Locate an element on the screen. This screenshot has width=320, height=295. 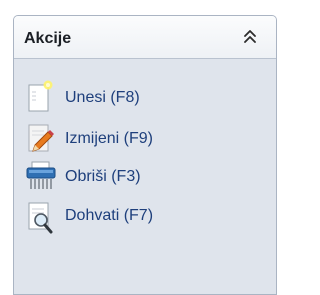
action-label: Obriši (F3) is located at coordinates (103, 176).